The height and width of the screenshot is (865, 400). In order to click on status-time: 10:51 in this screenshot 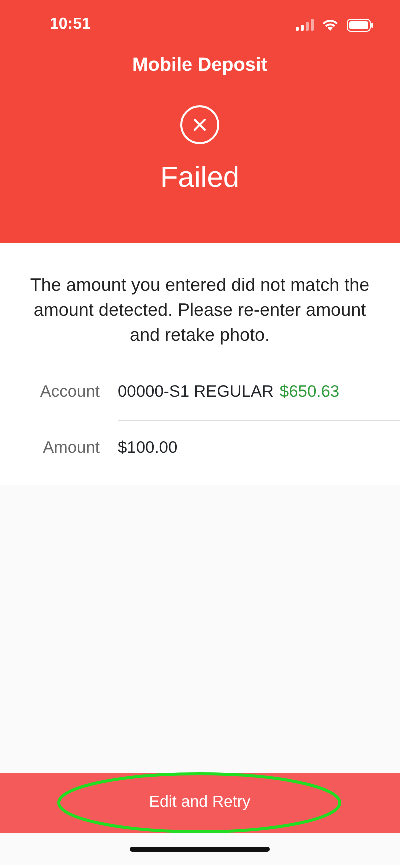, I will do `click(70, 25)`.